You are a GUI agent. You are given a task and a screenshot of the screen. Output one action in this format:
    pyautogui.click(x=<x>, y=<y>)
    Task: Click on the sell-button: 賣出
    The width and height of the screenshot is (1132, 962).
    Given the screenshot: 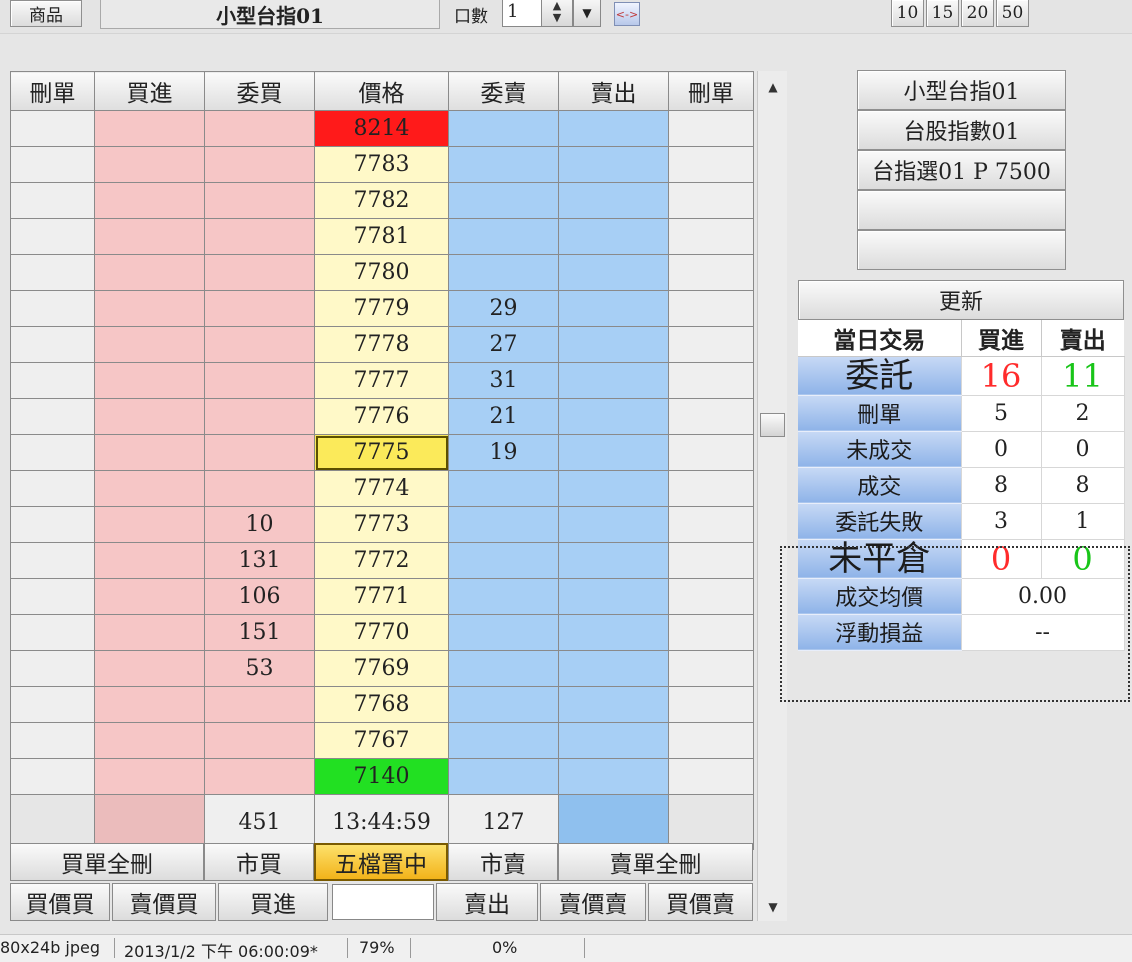 What is the action you would take?
    pyautogui.click(x=487, y=902)
    